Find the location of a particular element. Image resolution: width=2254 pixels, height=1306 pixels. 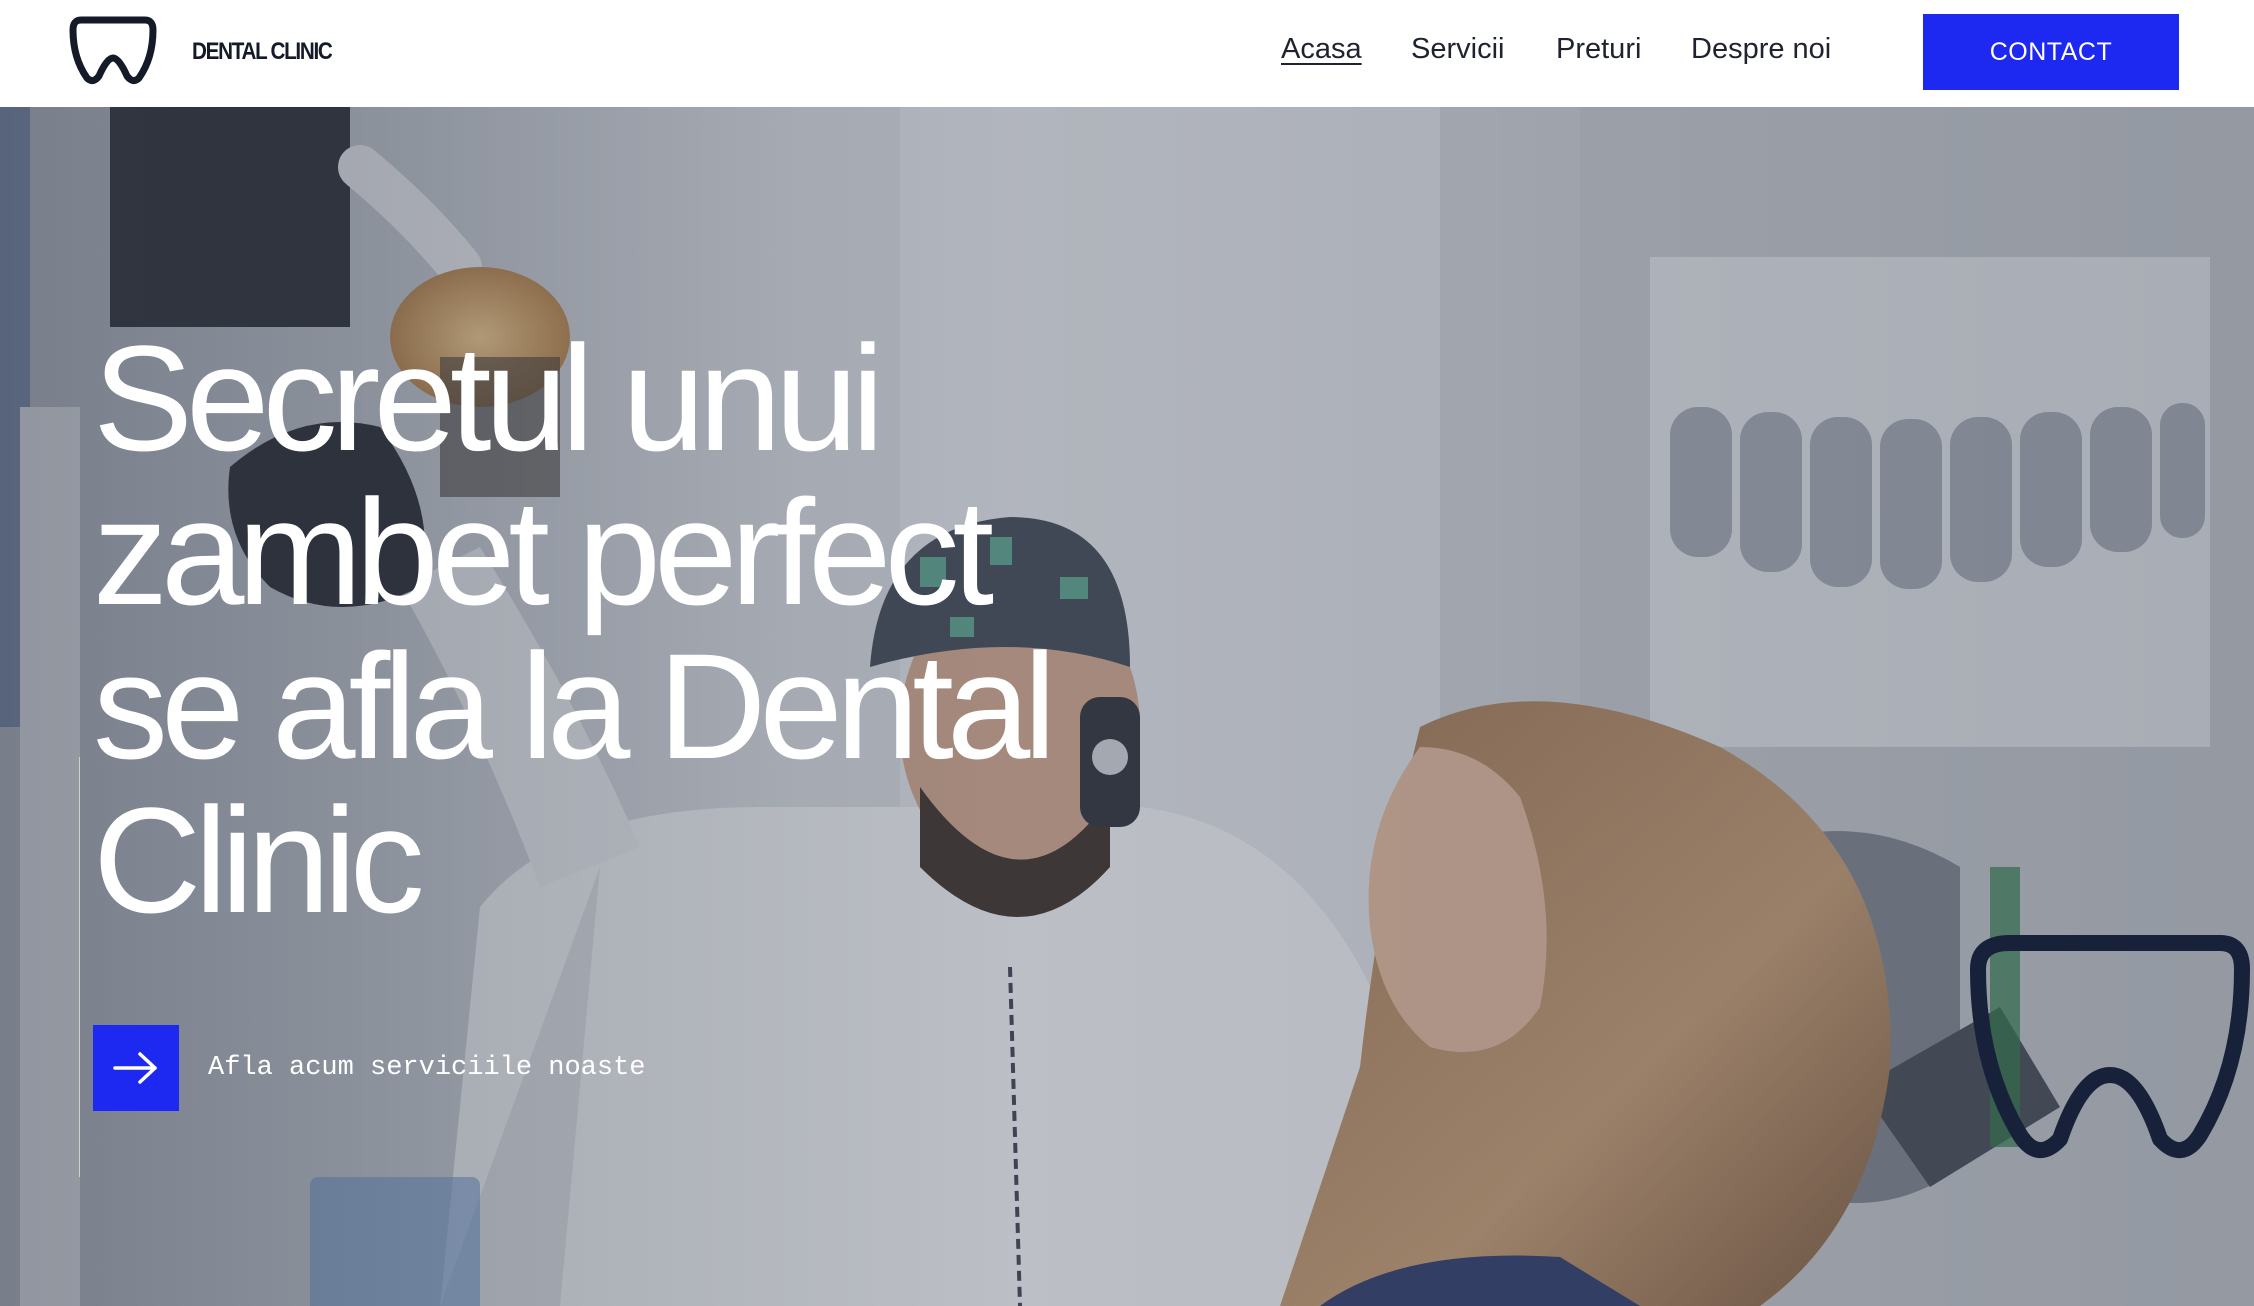

hero-title-line: zambet perfect is located at coordinates (543, 552).